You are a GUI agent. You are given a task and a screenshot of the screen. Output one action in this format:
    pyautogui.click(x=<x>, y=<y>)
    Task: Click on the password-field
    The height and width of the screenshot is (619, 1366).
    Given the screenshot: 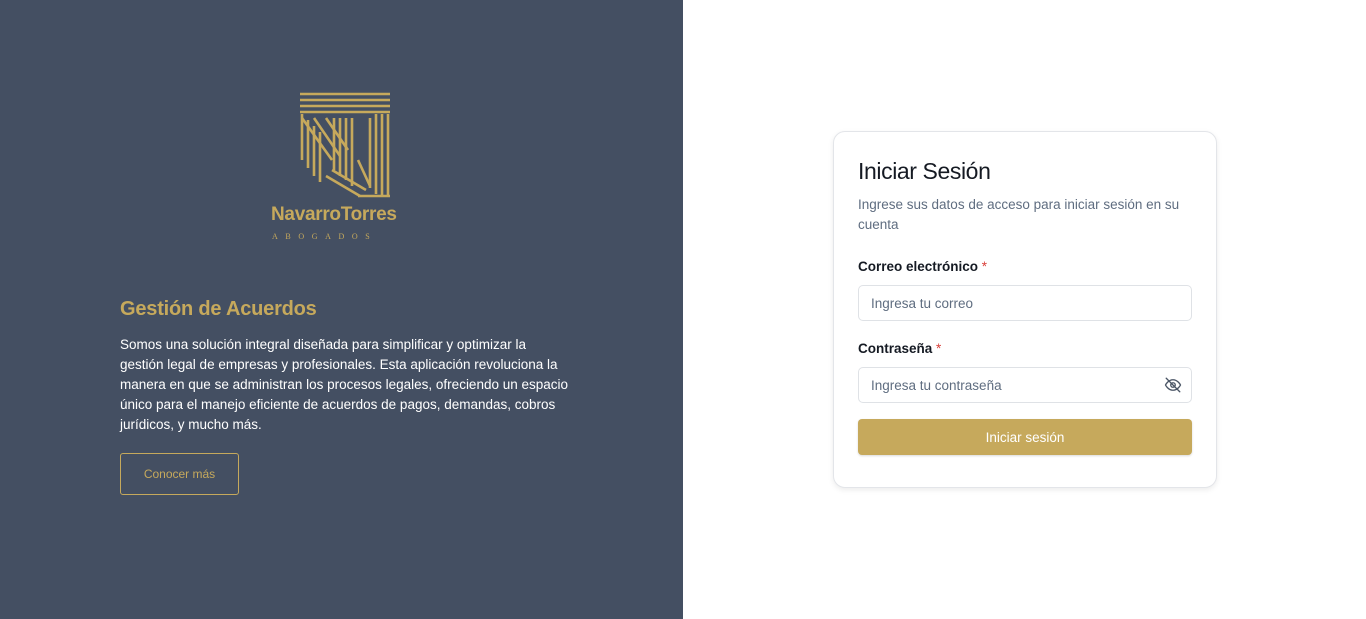 What is the action you would take?
    pyautogui.click(x=1025, y=385)
    